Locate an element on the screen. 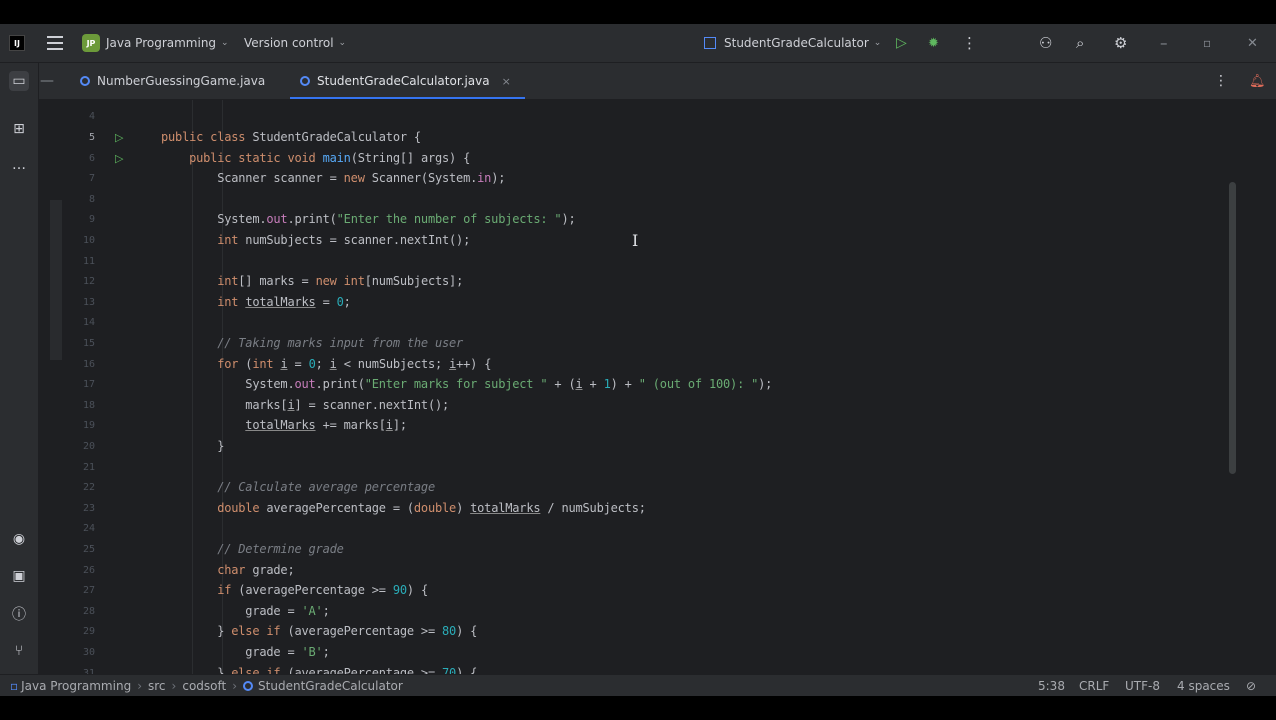 This screenshot has width=1276, height=720. breadcrumb-src: src is located at coordinates (157, 686).